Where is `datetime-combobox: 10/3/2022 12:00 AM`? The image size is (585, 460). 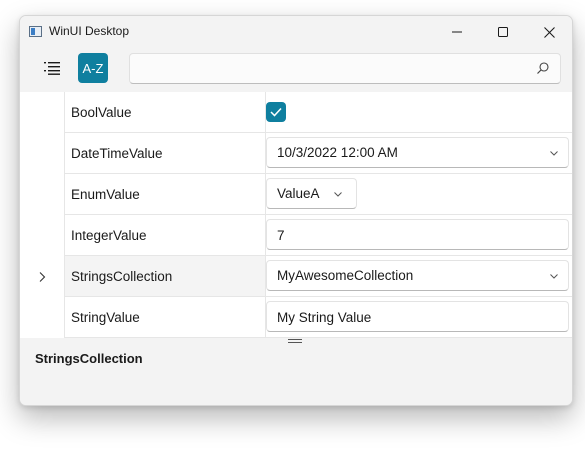
datetime-combobox: 10/3/2022 12:00 AM is located at coordinates (417, 152).